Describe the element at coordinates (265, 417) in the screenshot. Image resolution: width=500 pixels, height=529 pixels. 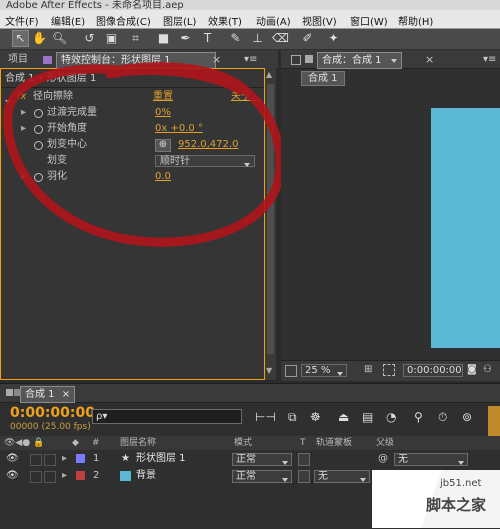
I see `comp-mini-flowchart-icon: ⊢⊣` at that location.